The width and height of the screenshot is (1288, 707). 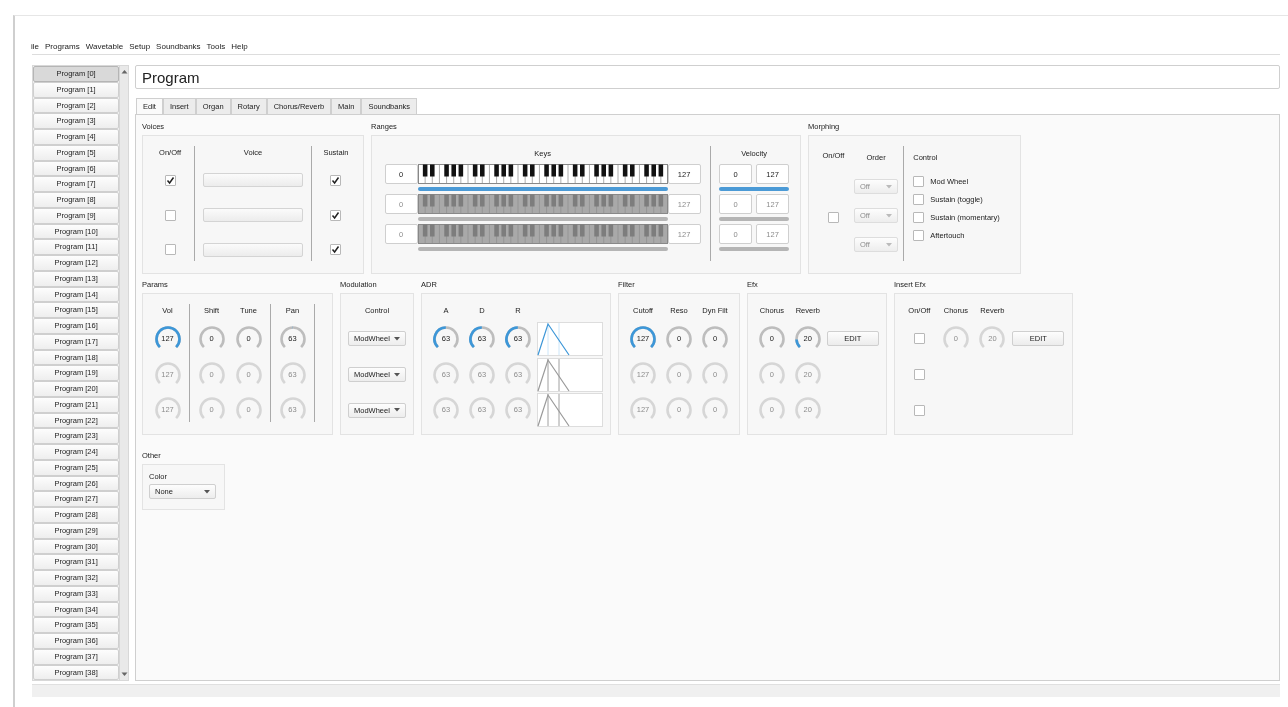 What do you see at coordinates (707, 77) in the screenshot?
I see `program-name-field: Program` at bounding box center [707, 77].